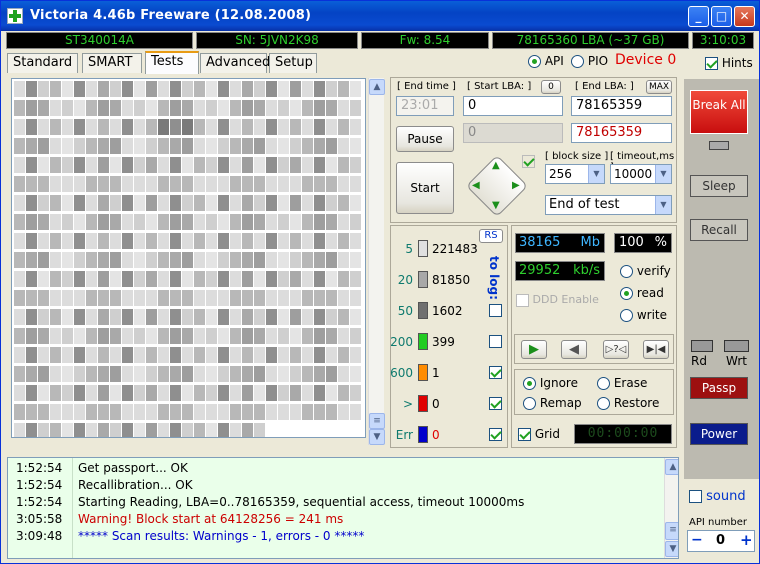 Image resolution: width=760 pixels, height=564 pixels. Describe the element at coordinates (723, 40) in the screenshot. I see `clock-display: 3:10:03` at that location.